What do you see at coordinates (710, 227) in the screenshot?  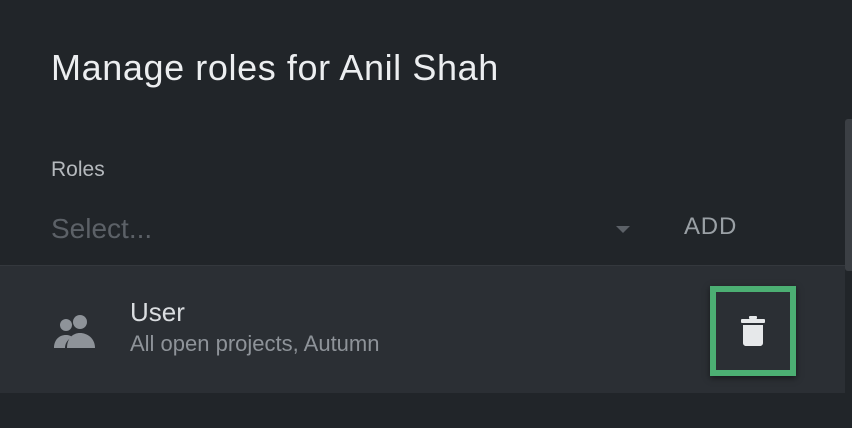 I see `add-role-button: ADD` at bounding box center [710, 227].